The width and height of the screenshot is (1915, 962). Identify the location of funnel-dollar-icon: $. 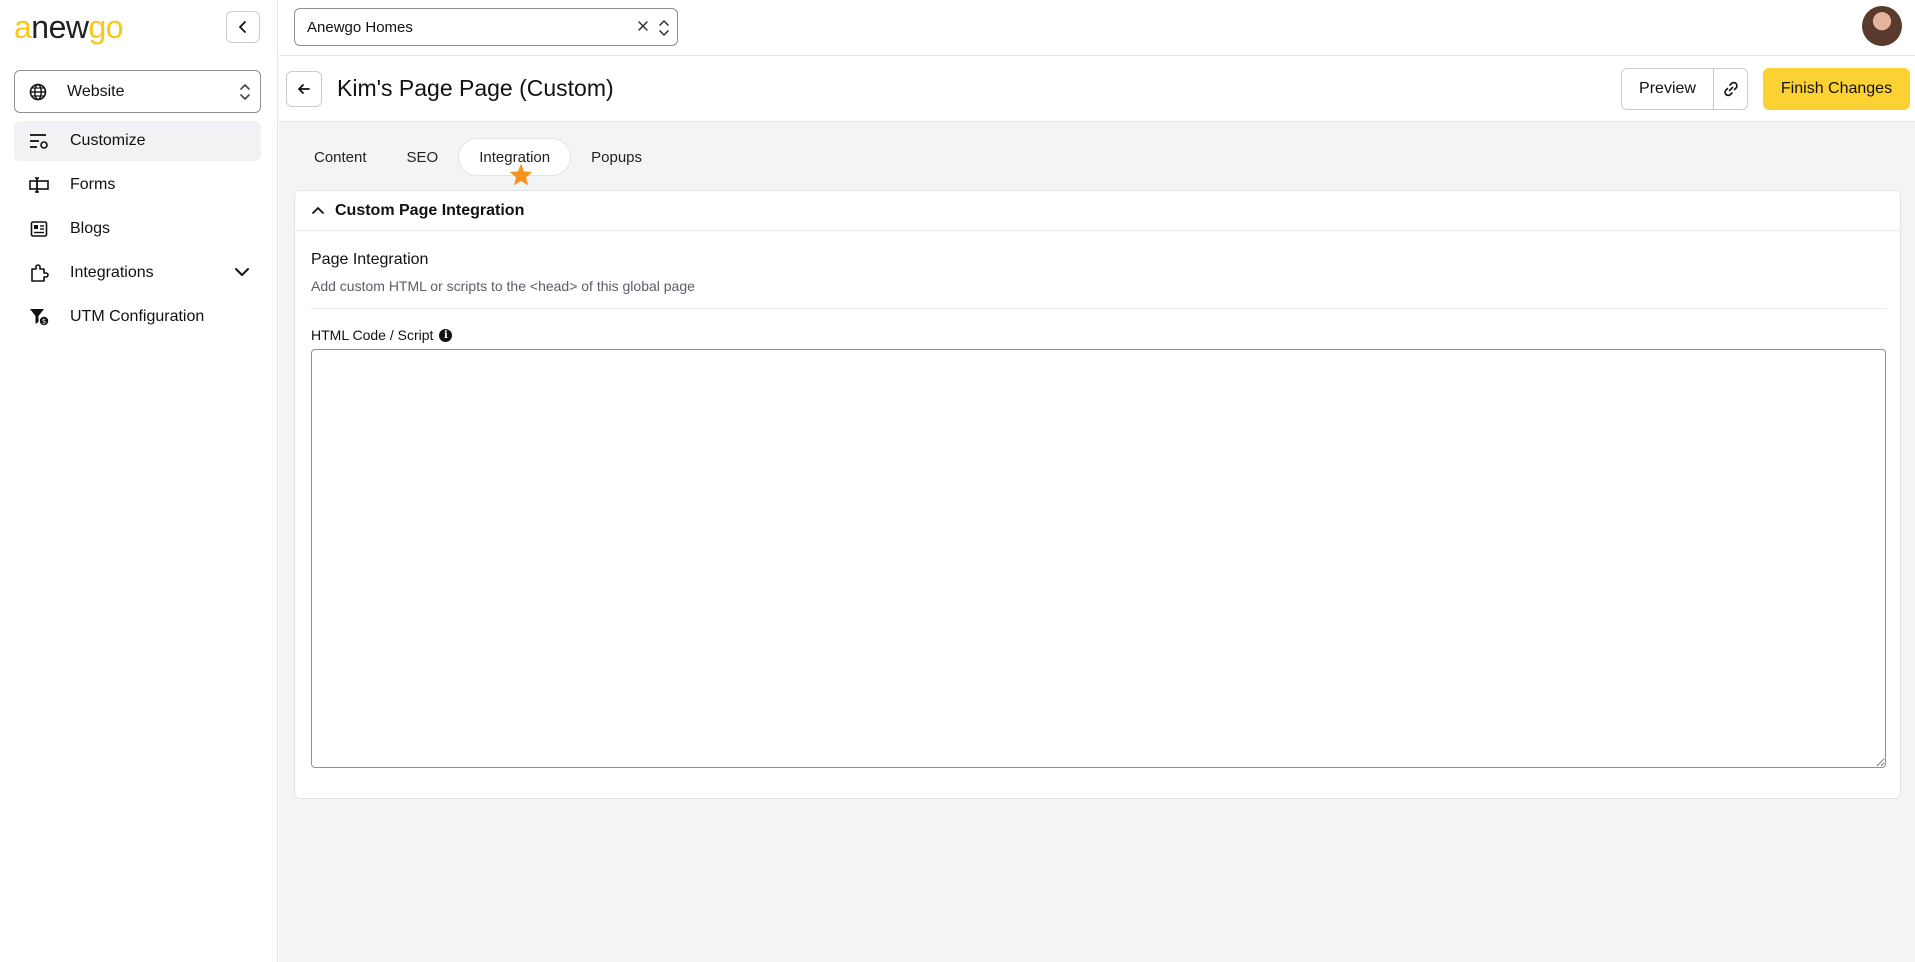
(39, 317).